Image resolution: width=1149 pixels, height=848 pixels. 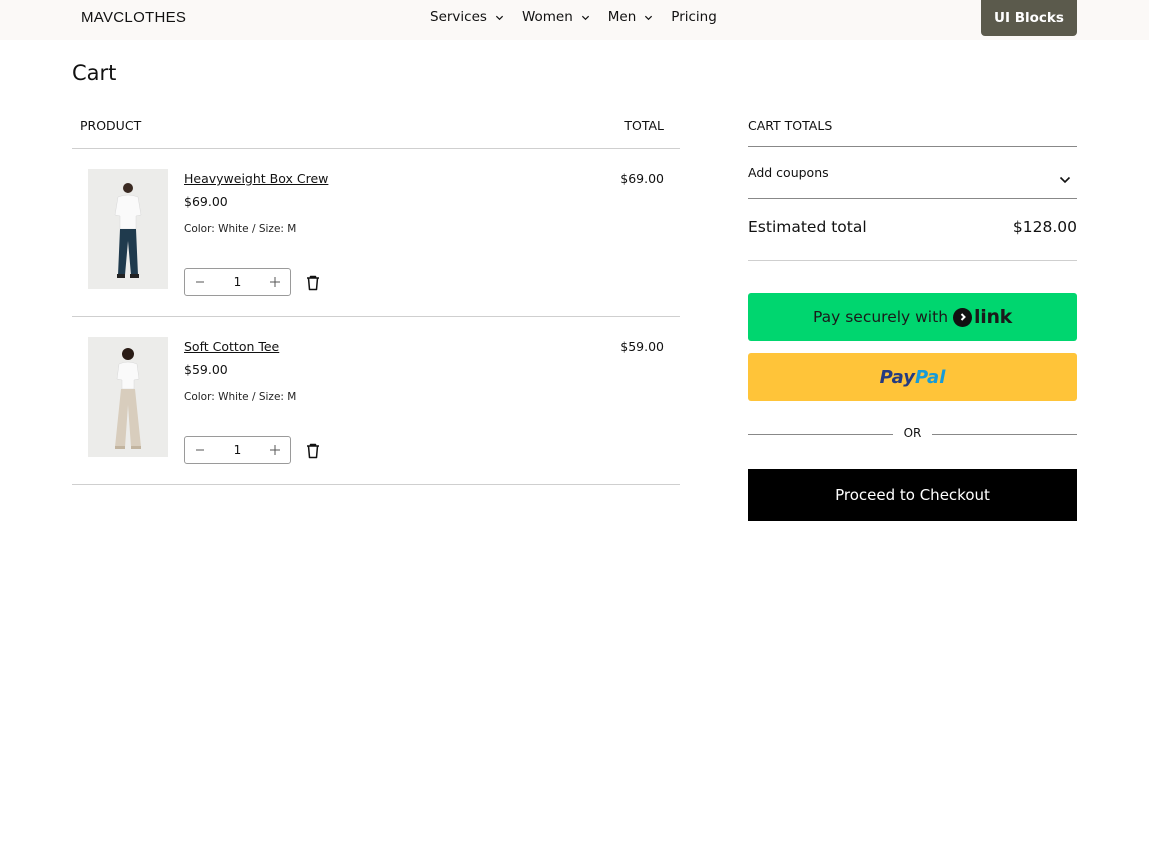 I want to click on main-nav: Services Women Men Pricing, so click(x=583, y=17).